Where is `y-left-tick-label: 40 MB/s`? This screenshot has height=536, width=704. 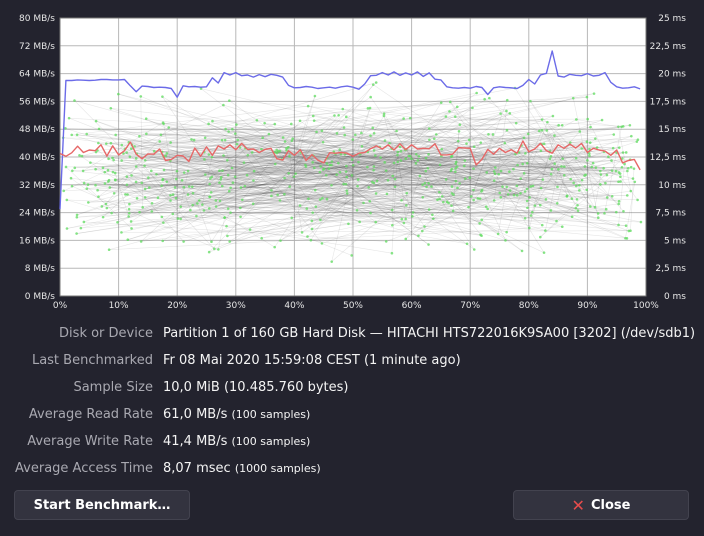 y-left-tick-label: 40 MB/s is located at coordinates (37, 158).